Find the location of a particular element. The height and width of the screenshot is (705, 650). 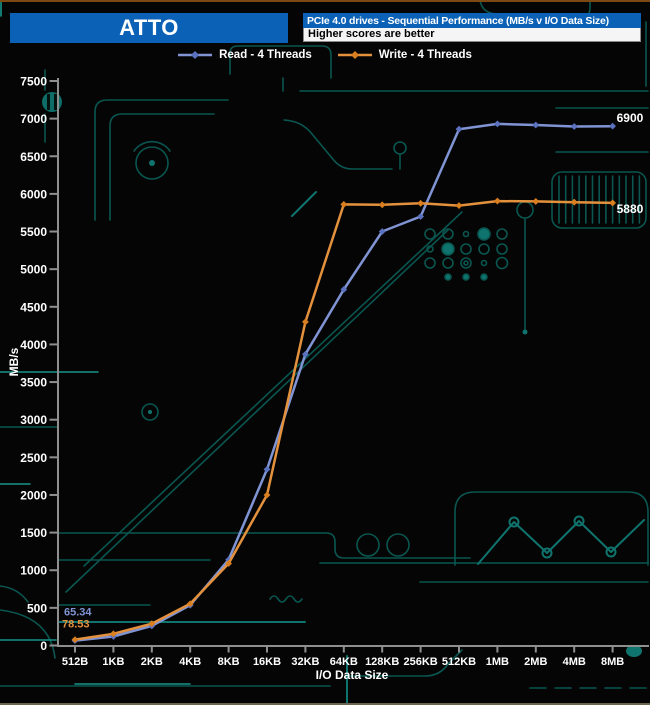

x-tick-label: 512KB is located at coordinates (459, 662).